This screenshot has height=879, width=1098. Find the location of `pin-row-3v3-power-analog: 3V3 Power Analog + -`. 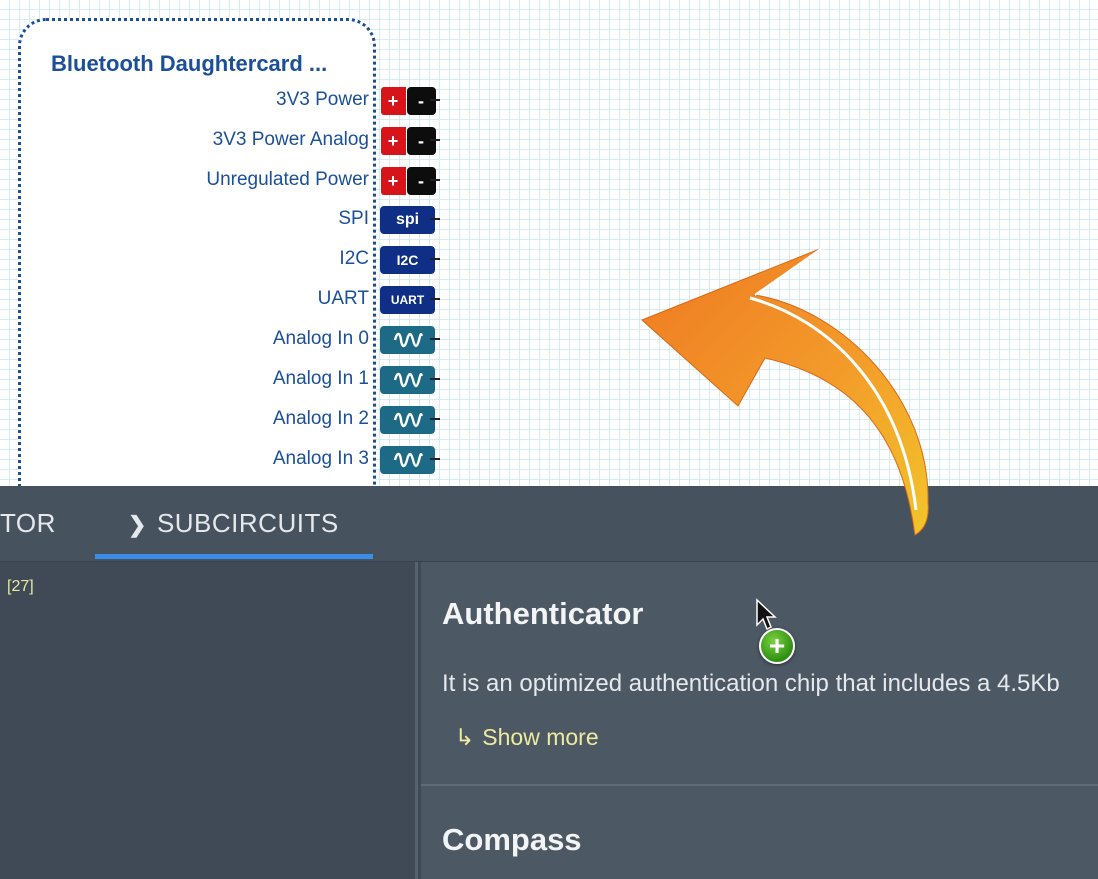

pin-row-3v3-power-analog: 3V3 Power Analog + - is located at coordinates (220, 141).